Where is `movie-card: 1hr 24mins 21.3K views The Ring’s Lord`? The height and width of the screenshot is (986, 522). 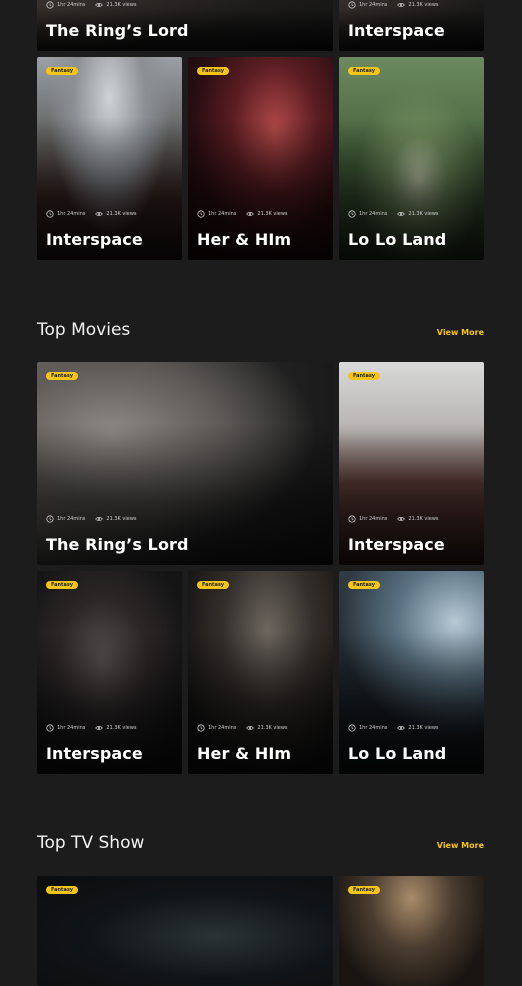 movie-card: 1hr 24mins 21.3K views The Ring’s Lord is located at coordinates (185, 25).